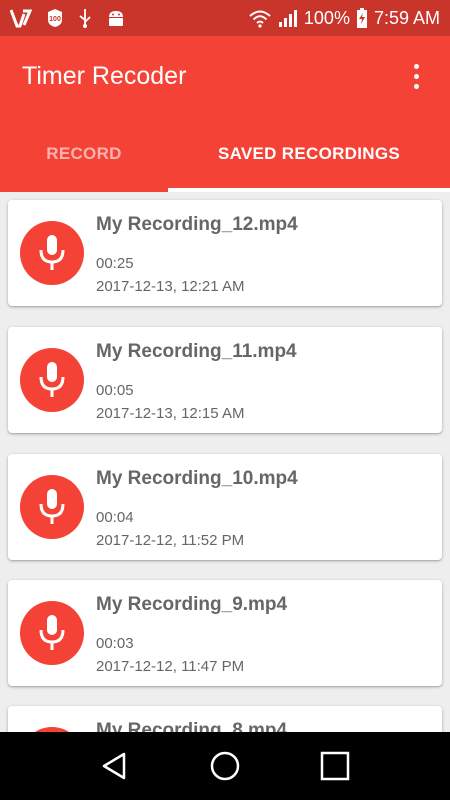 The width and height of the screenshot is (450, 800). I want to click on recording-date: 2017-12-13, 12:21 AM, so click(170, 286).